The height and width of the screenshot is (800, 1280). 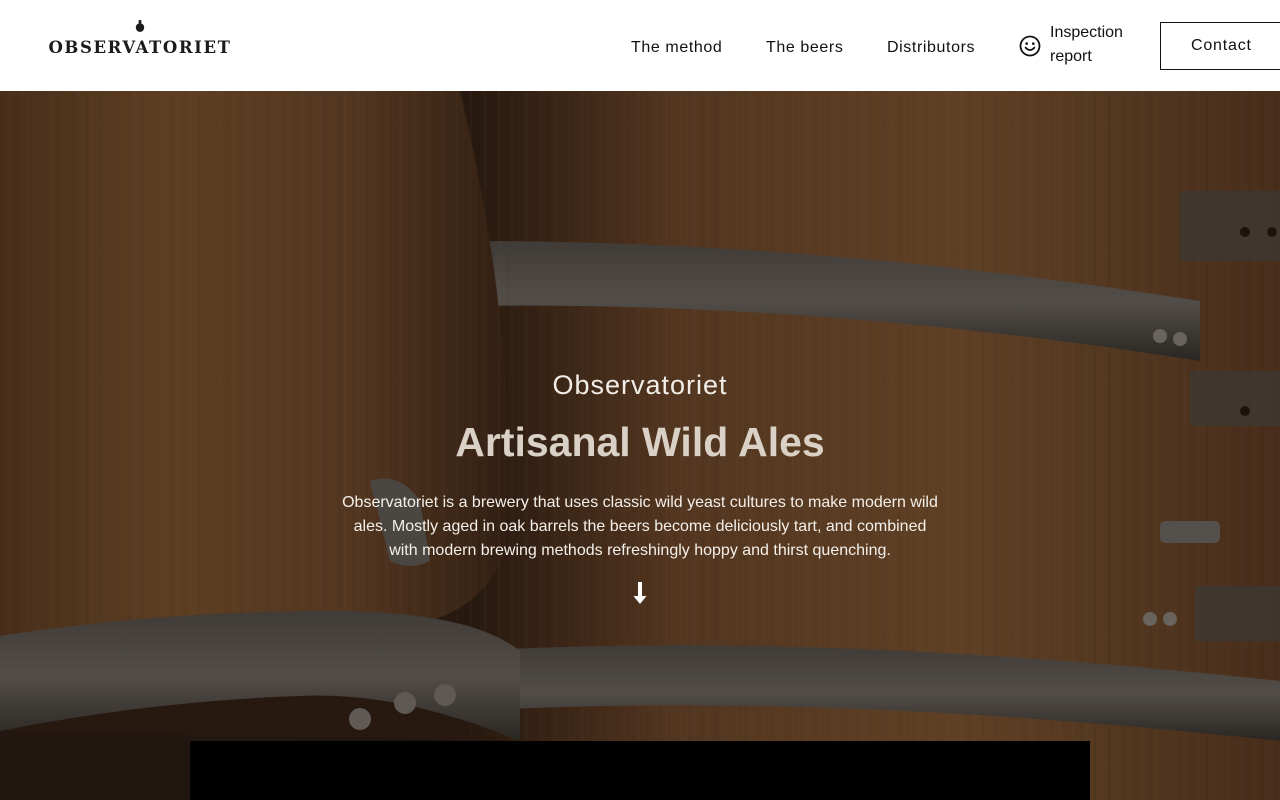 I want to click on smiley-icon, so click(x=1030, y=46).